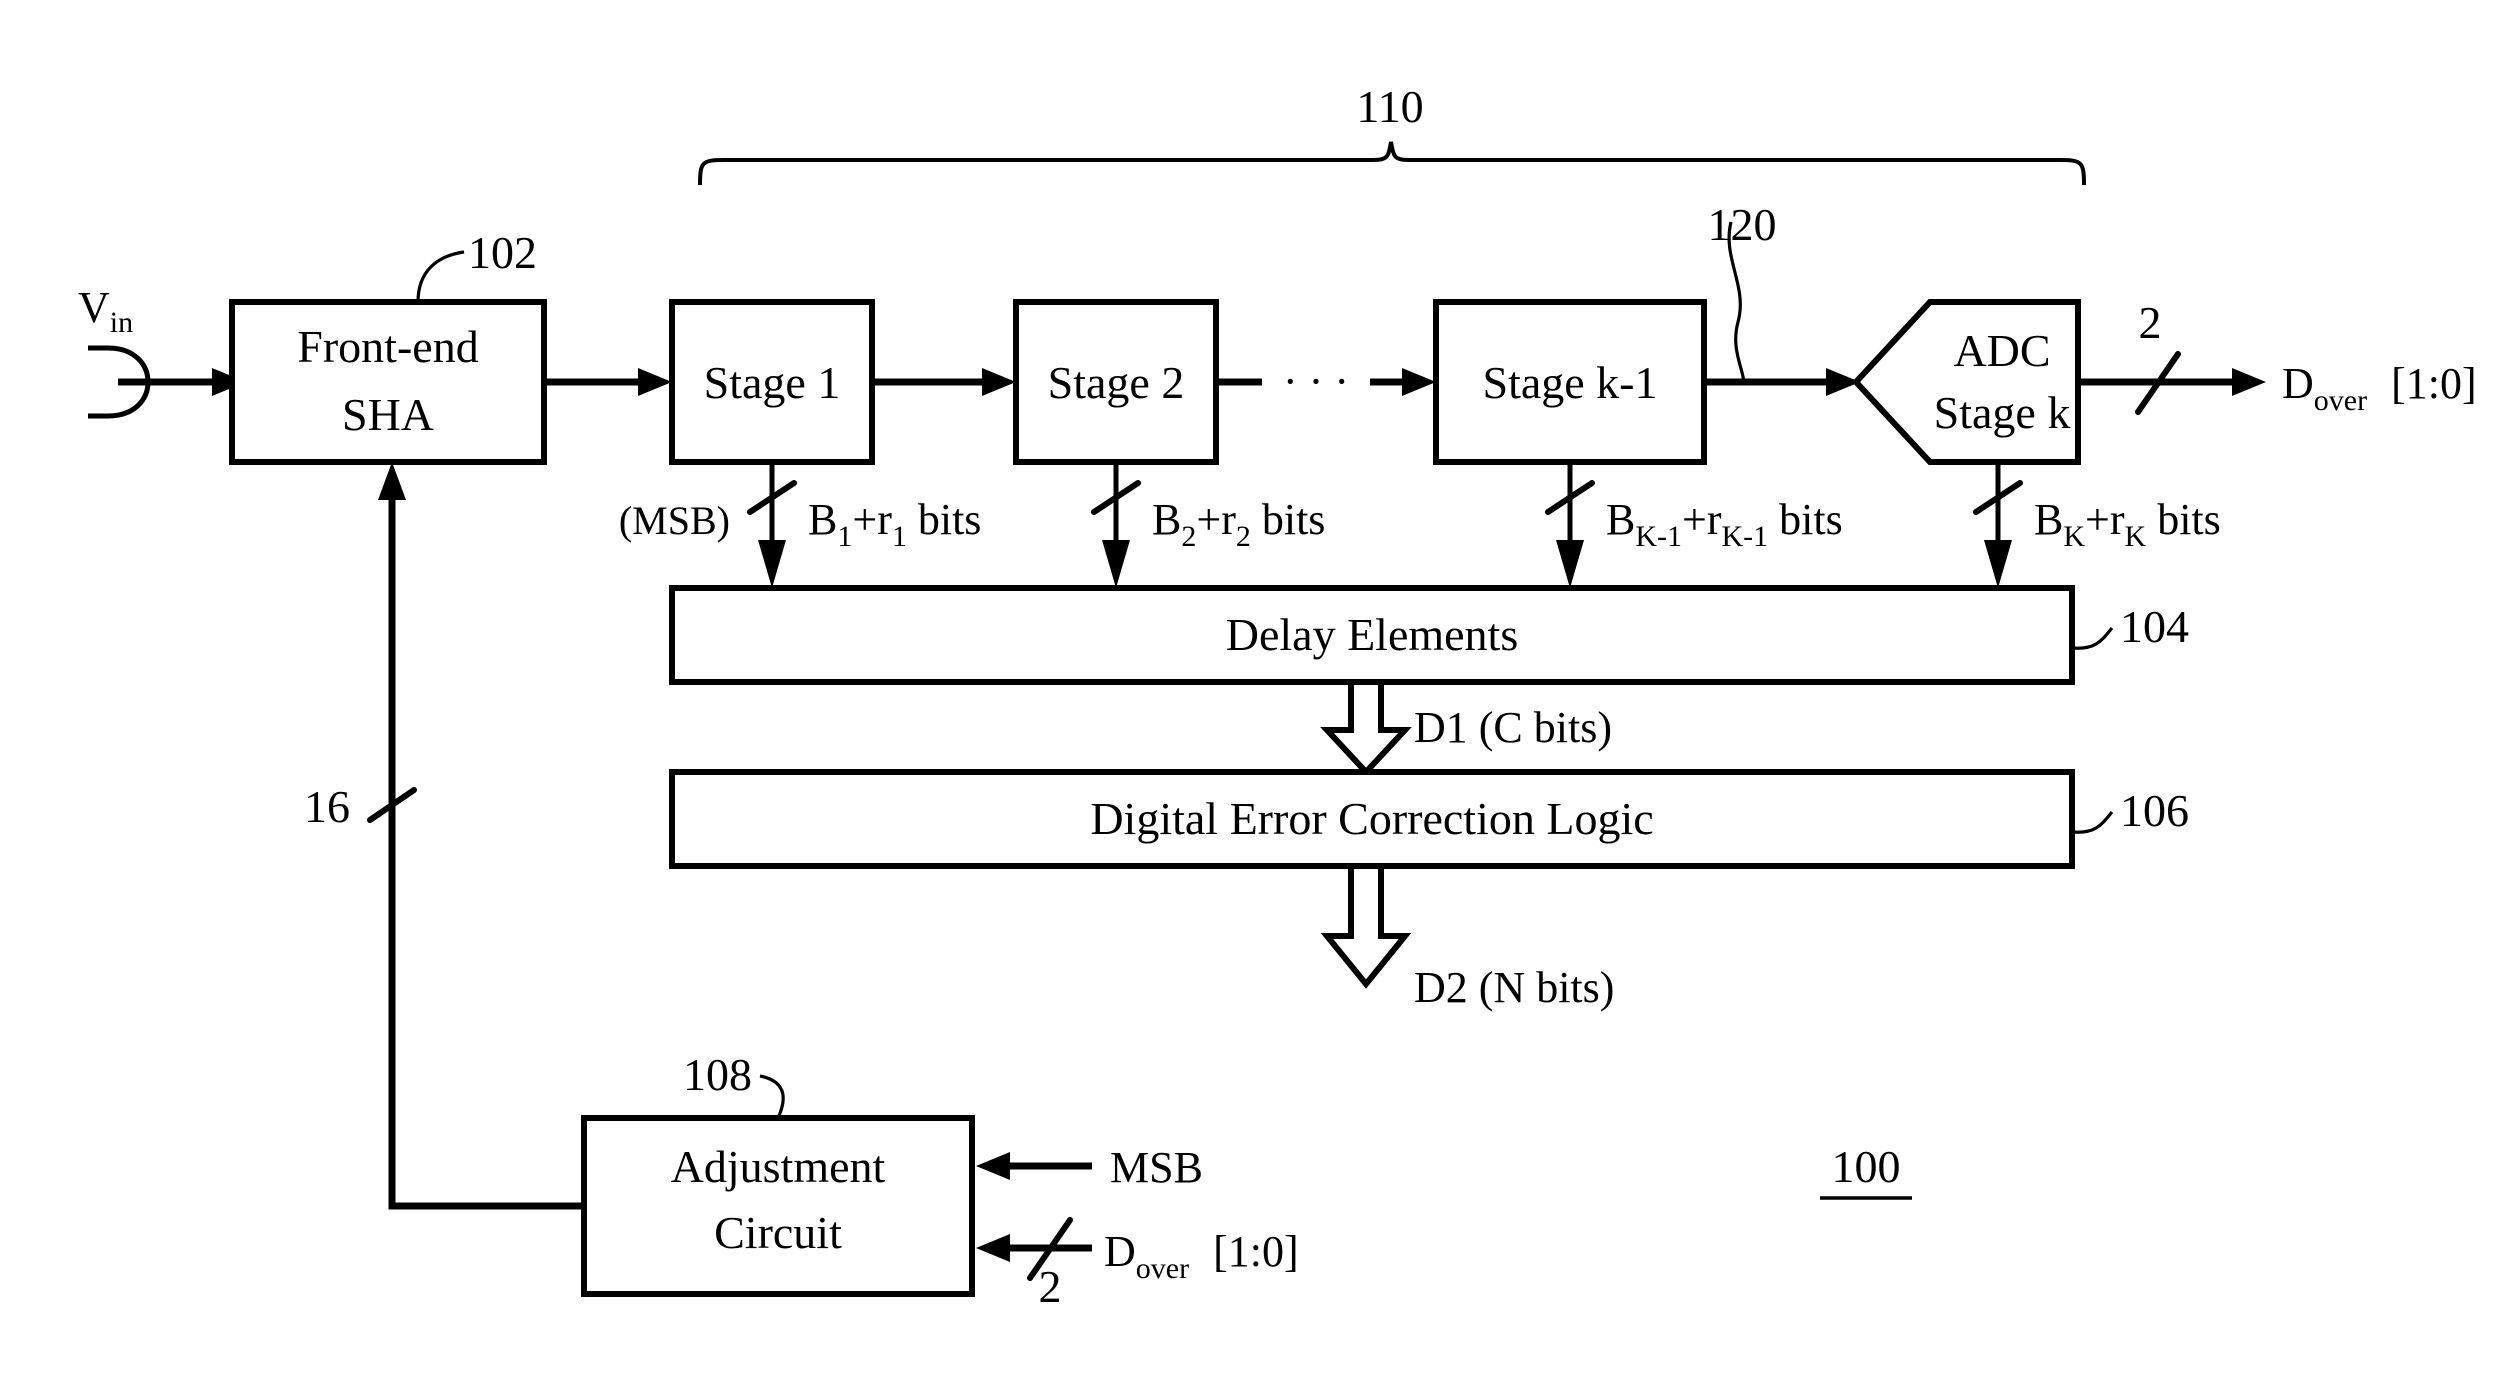 The image size is (2507, 1385). What do you see at coordinates (1998, 525) in the screenshot?
I see `bit-drop-adck` at bounding box center [1998, 525].